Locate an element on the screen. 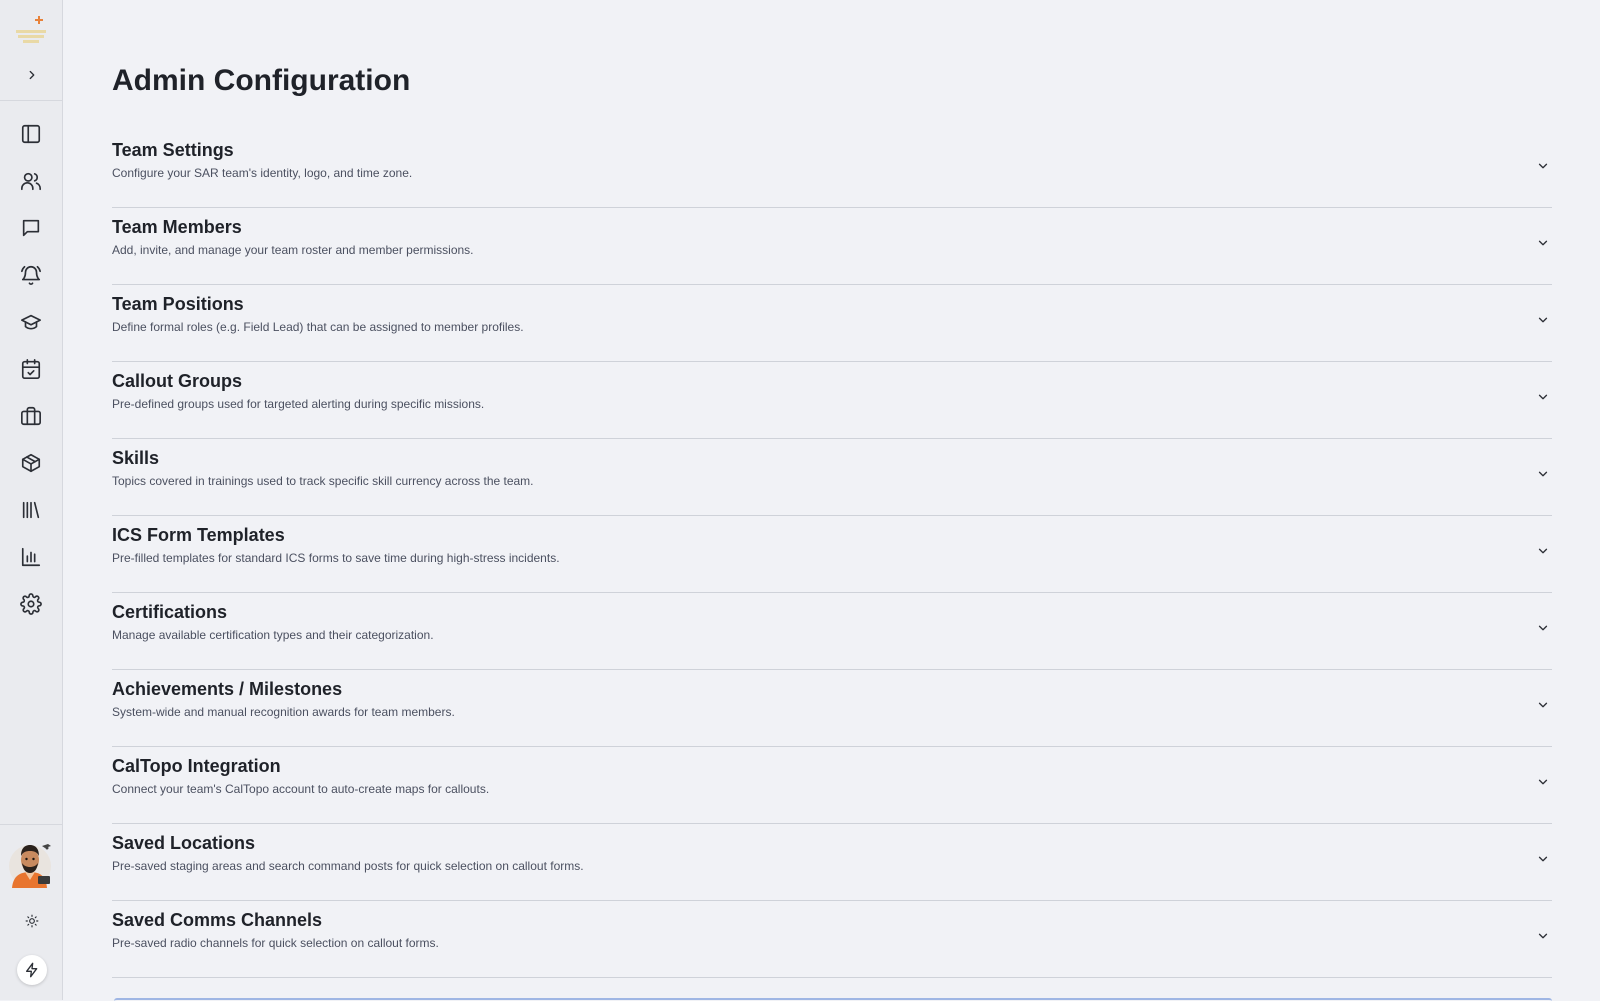 Image resolution: width=1600 pixels, height=1001 pixels. sidebar-item-members is located at coordinates (31, 181).